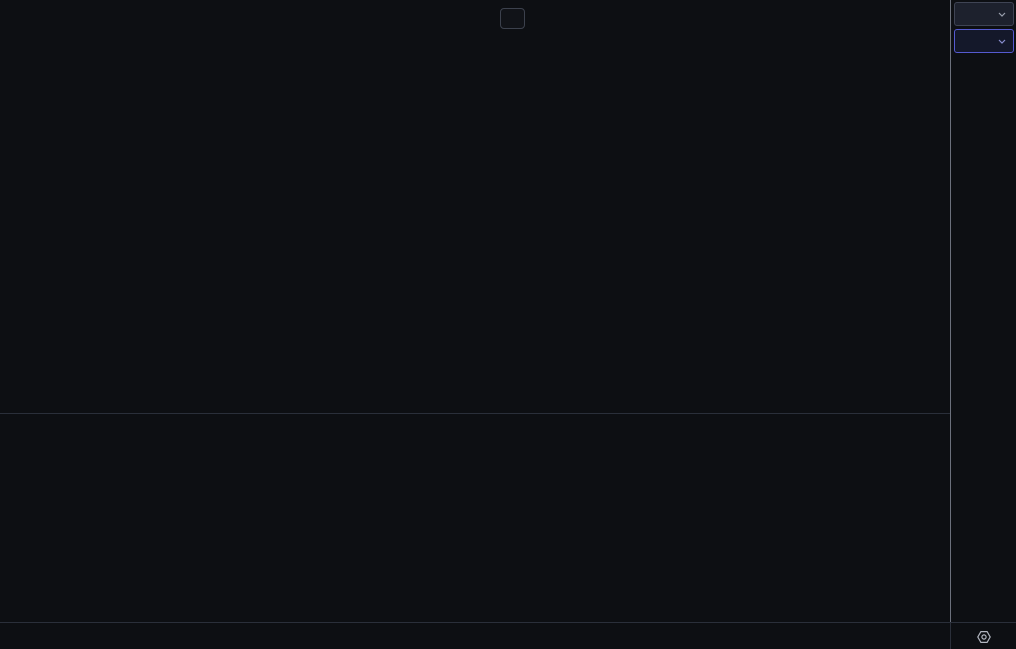 The height and width of the screenshot is (649, 1016). Describe the element at coordinates (984, 14) in the screenshot. I see `currency-dropdown` at that location.